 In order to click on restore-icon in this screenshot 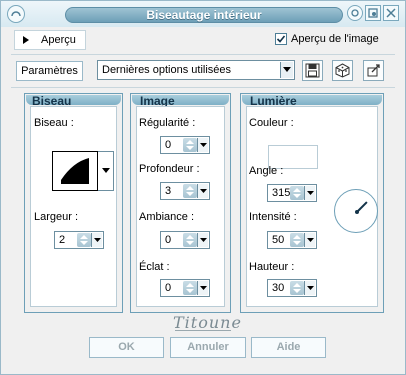, I will do `click(373, 13)`.